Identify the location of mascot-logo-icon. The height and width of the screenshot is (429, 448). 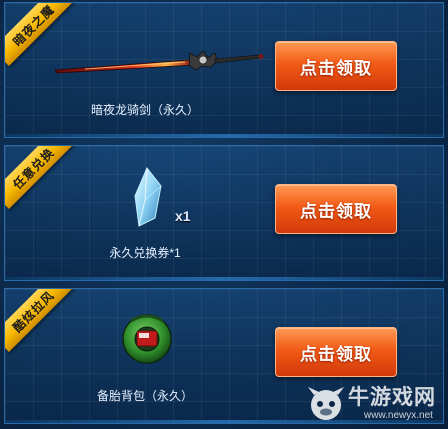
(326, 403).